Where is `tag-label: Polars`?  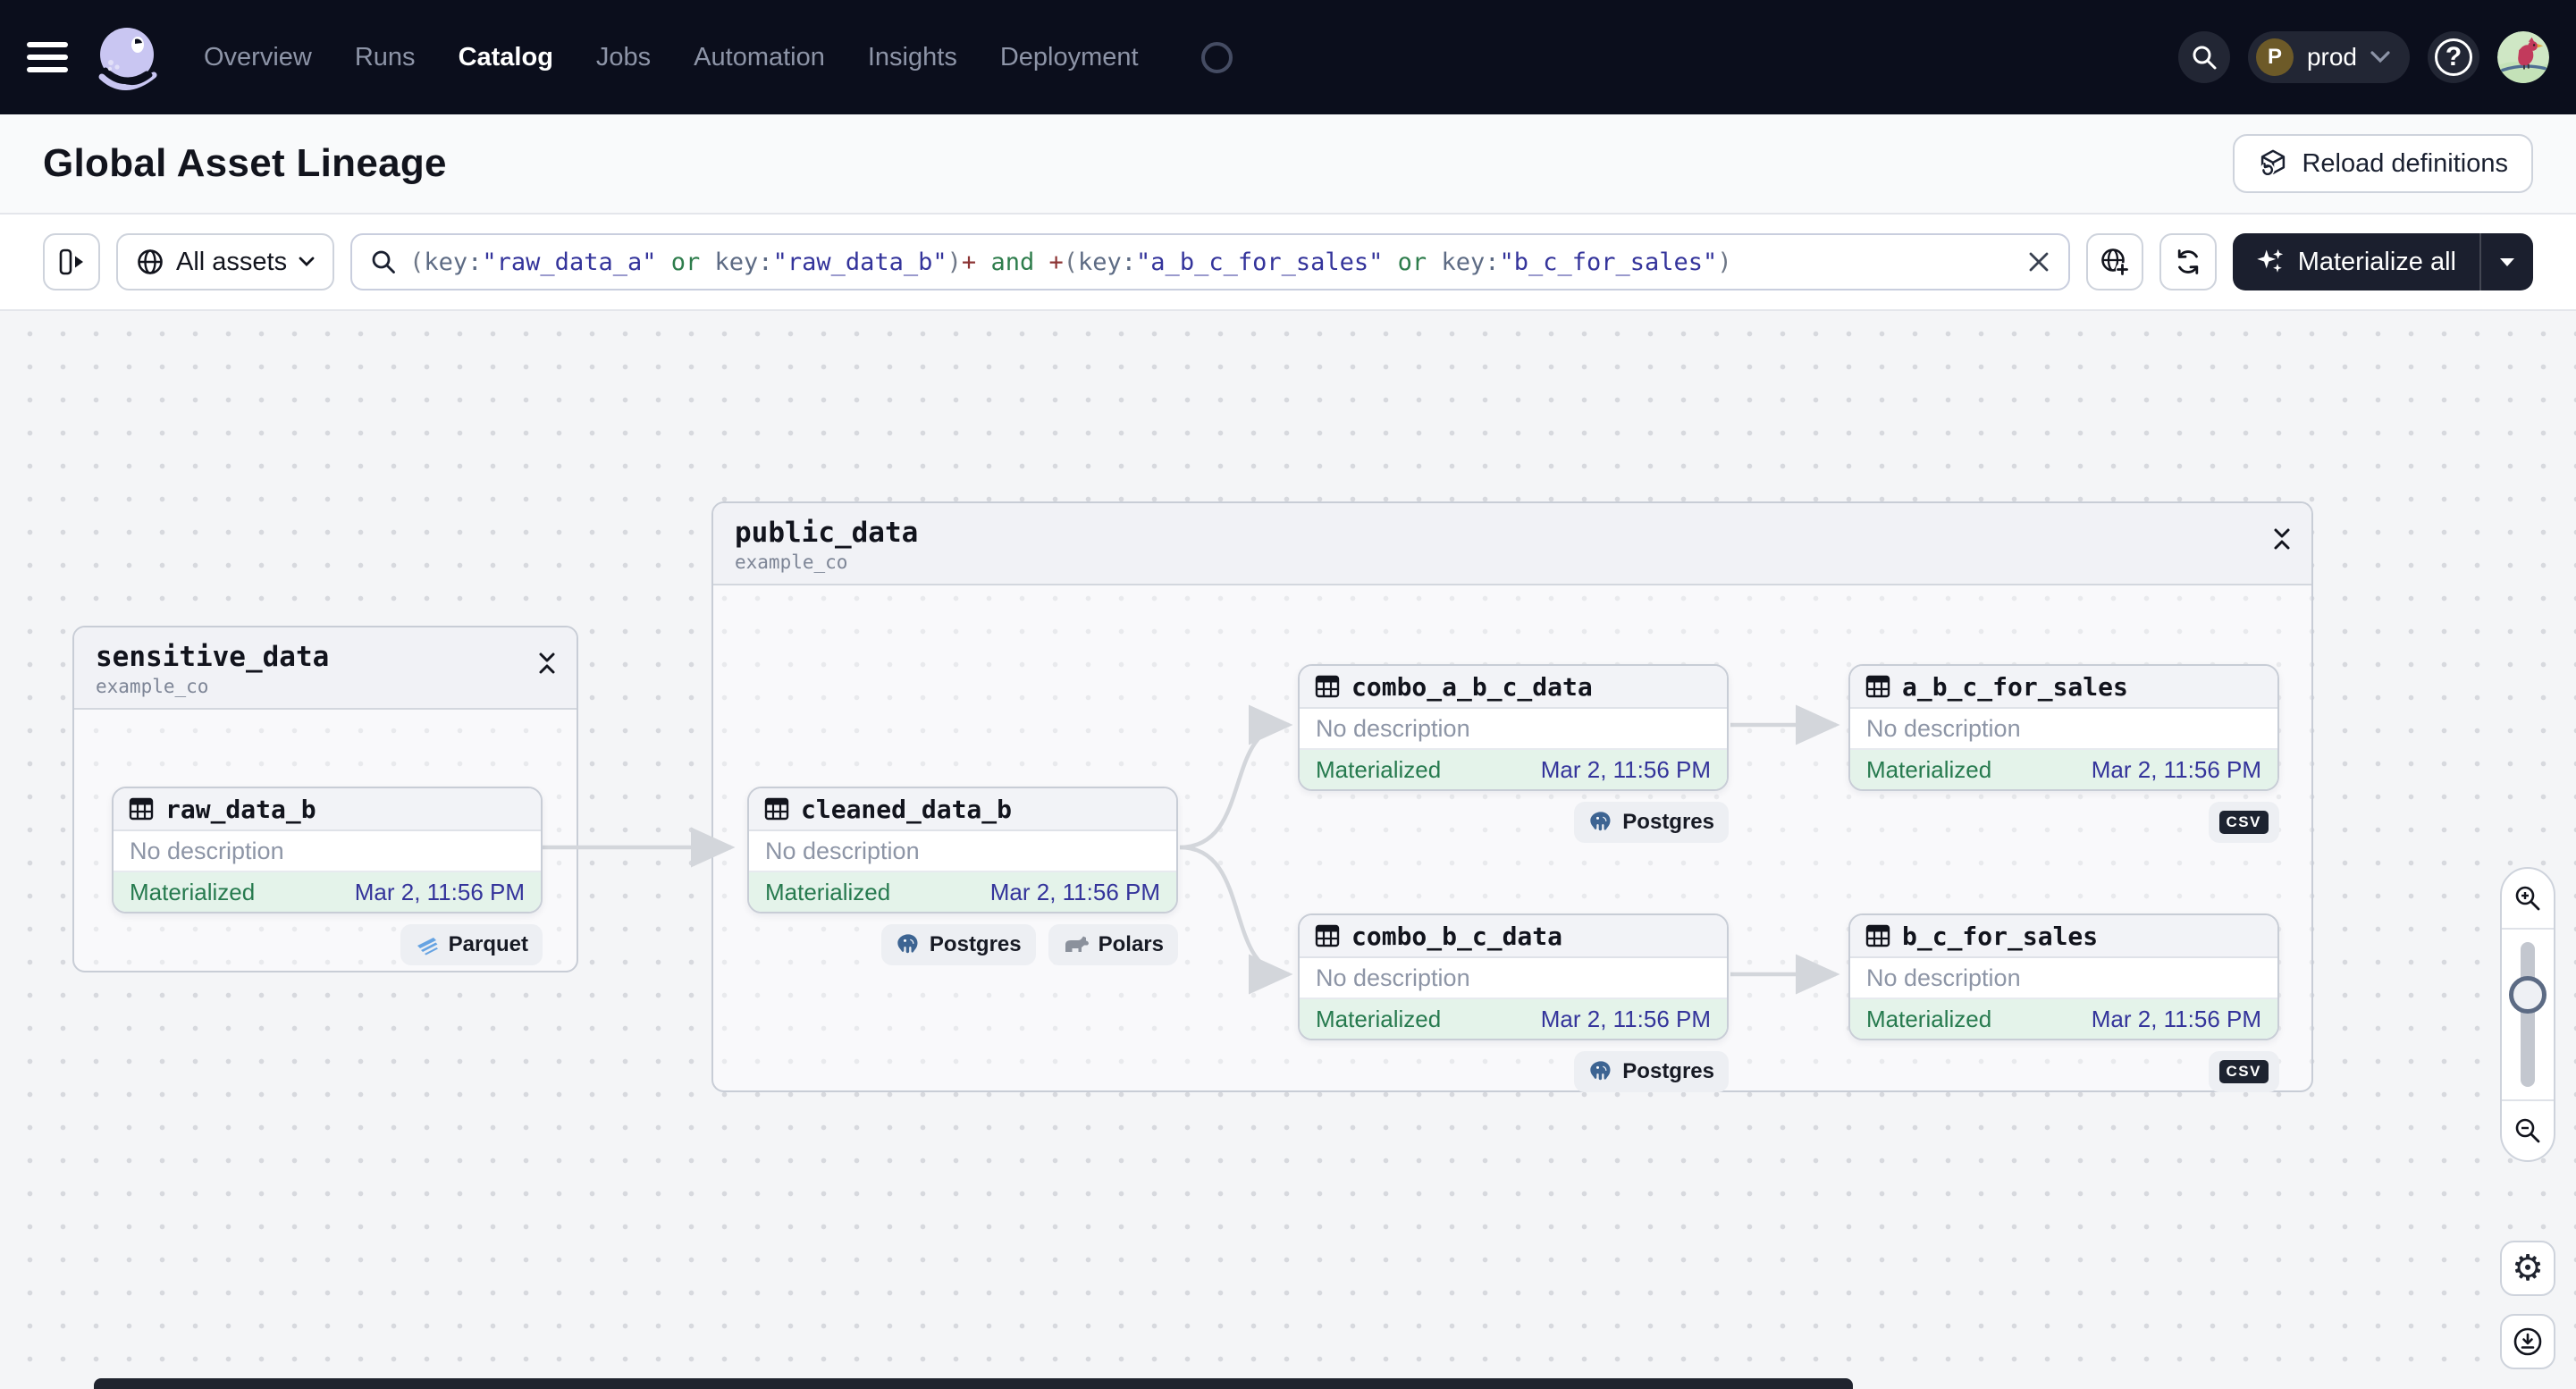 tag-label: Polars is located at coordinates (1131, 944).